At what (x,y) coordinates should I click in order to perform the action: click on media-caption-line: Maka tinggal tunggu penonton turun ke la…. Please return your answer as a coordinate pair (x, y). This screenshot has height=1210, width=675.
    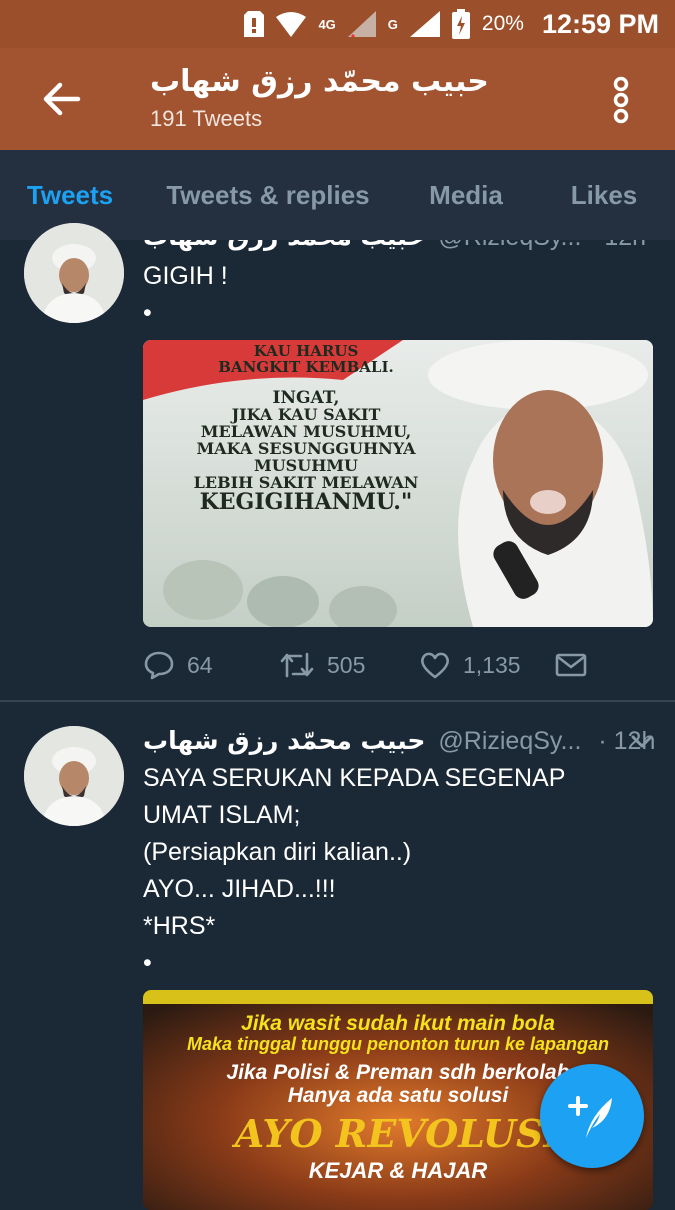
    Looking at the image, I should click on (398, 1044).